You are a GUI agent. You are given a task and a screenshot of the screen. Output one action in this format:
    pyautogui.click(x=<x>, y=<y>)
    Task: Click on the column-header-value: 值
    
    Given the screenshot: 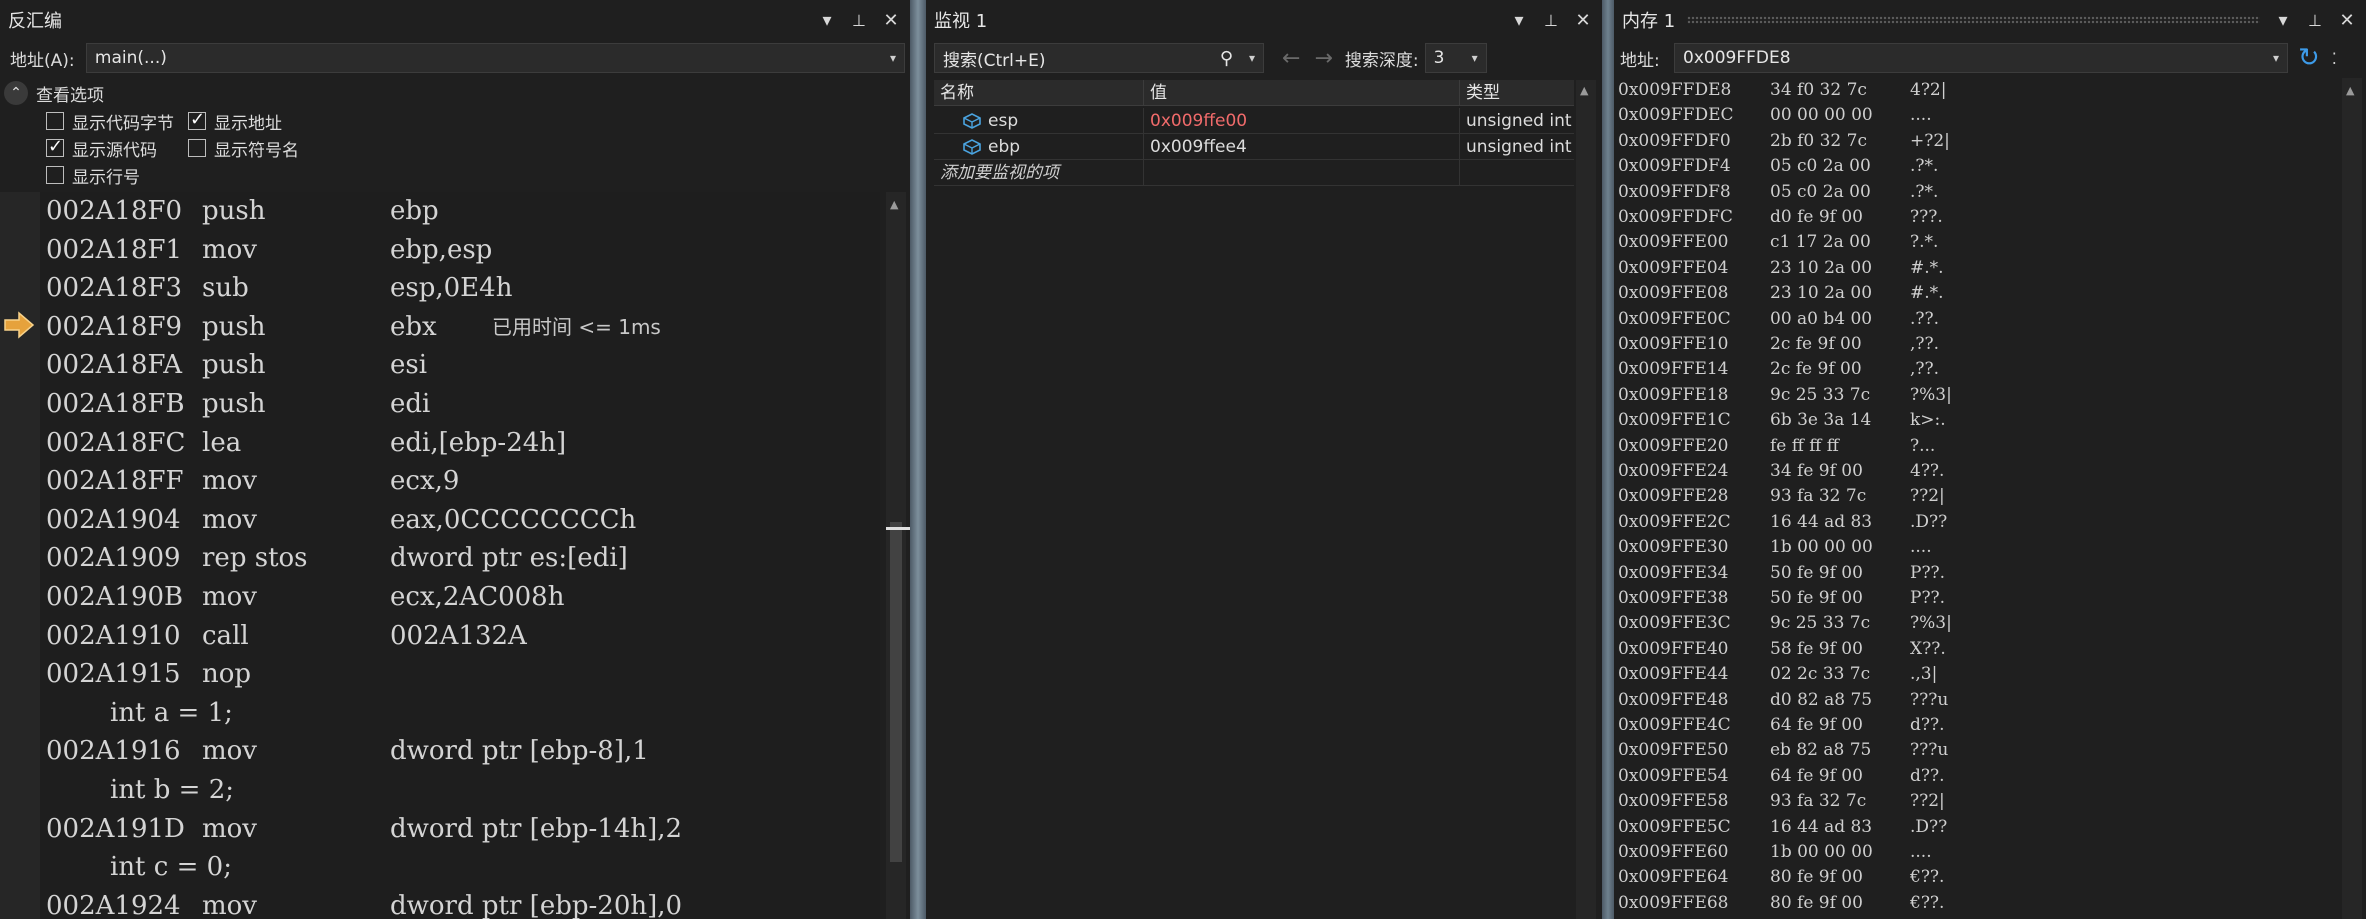 What is the action you would take?
    pyautogui.click(x=1302, y=93)
    